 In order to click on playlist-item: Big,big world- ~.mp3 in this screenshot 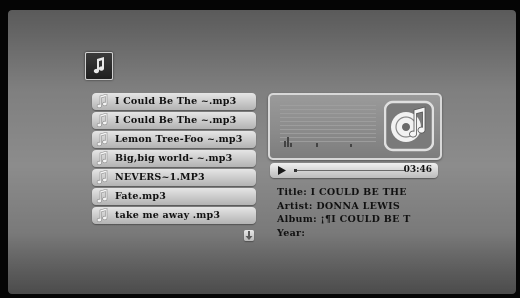, I will do `click(174, 158)`.